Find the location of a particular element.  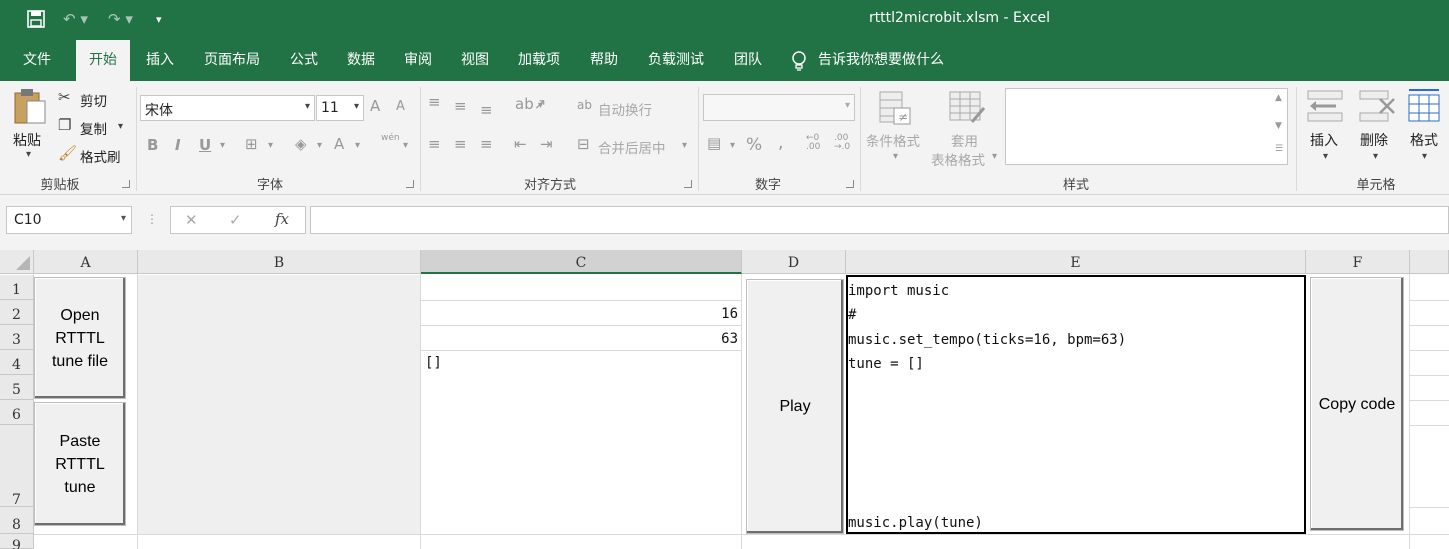

font-color-icon: A is located at coordinates (339, 144).